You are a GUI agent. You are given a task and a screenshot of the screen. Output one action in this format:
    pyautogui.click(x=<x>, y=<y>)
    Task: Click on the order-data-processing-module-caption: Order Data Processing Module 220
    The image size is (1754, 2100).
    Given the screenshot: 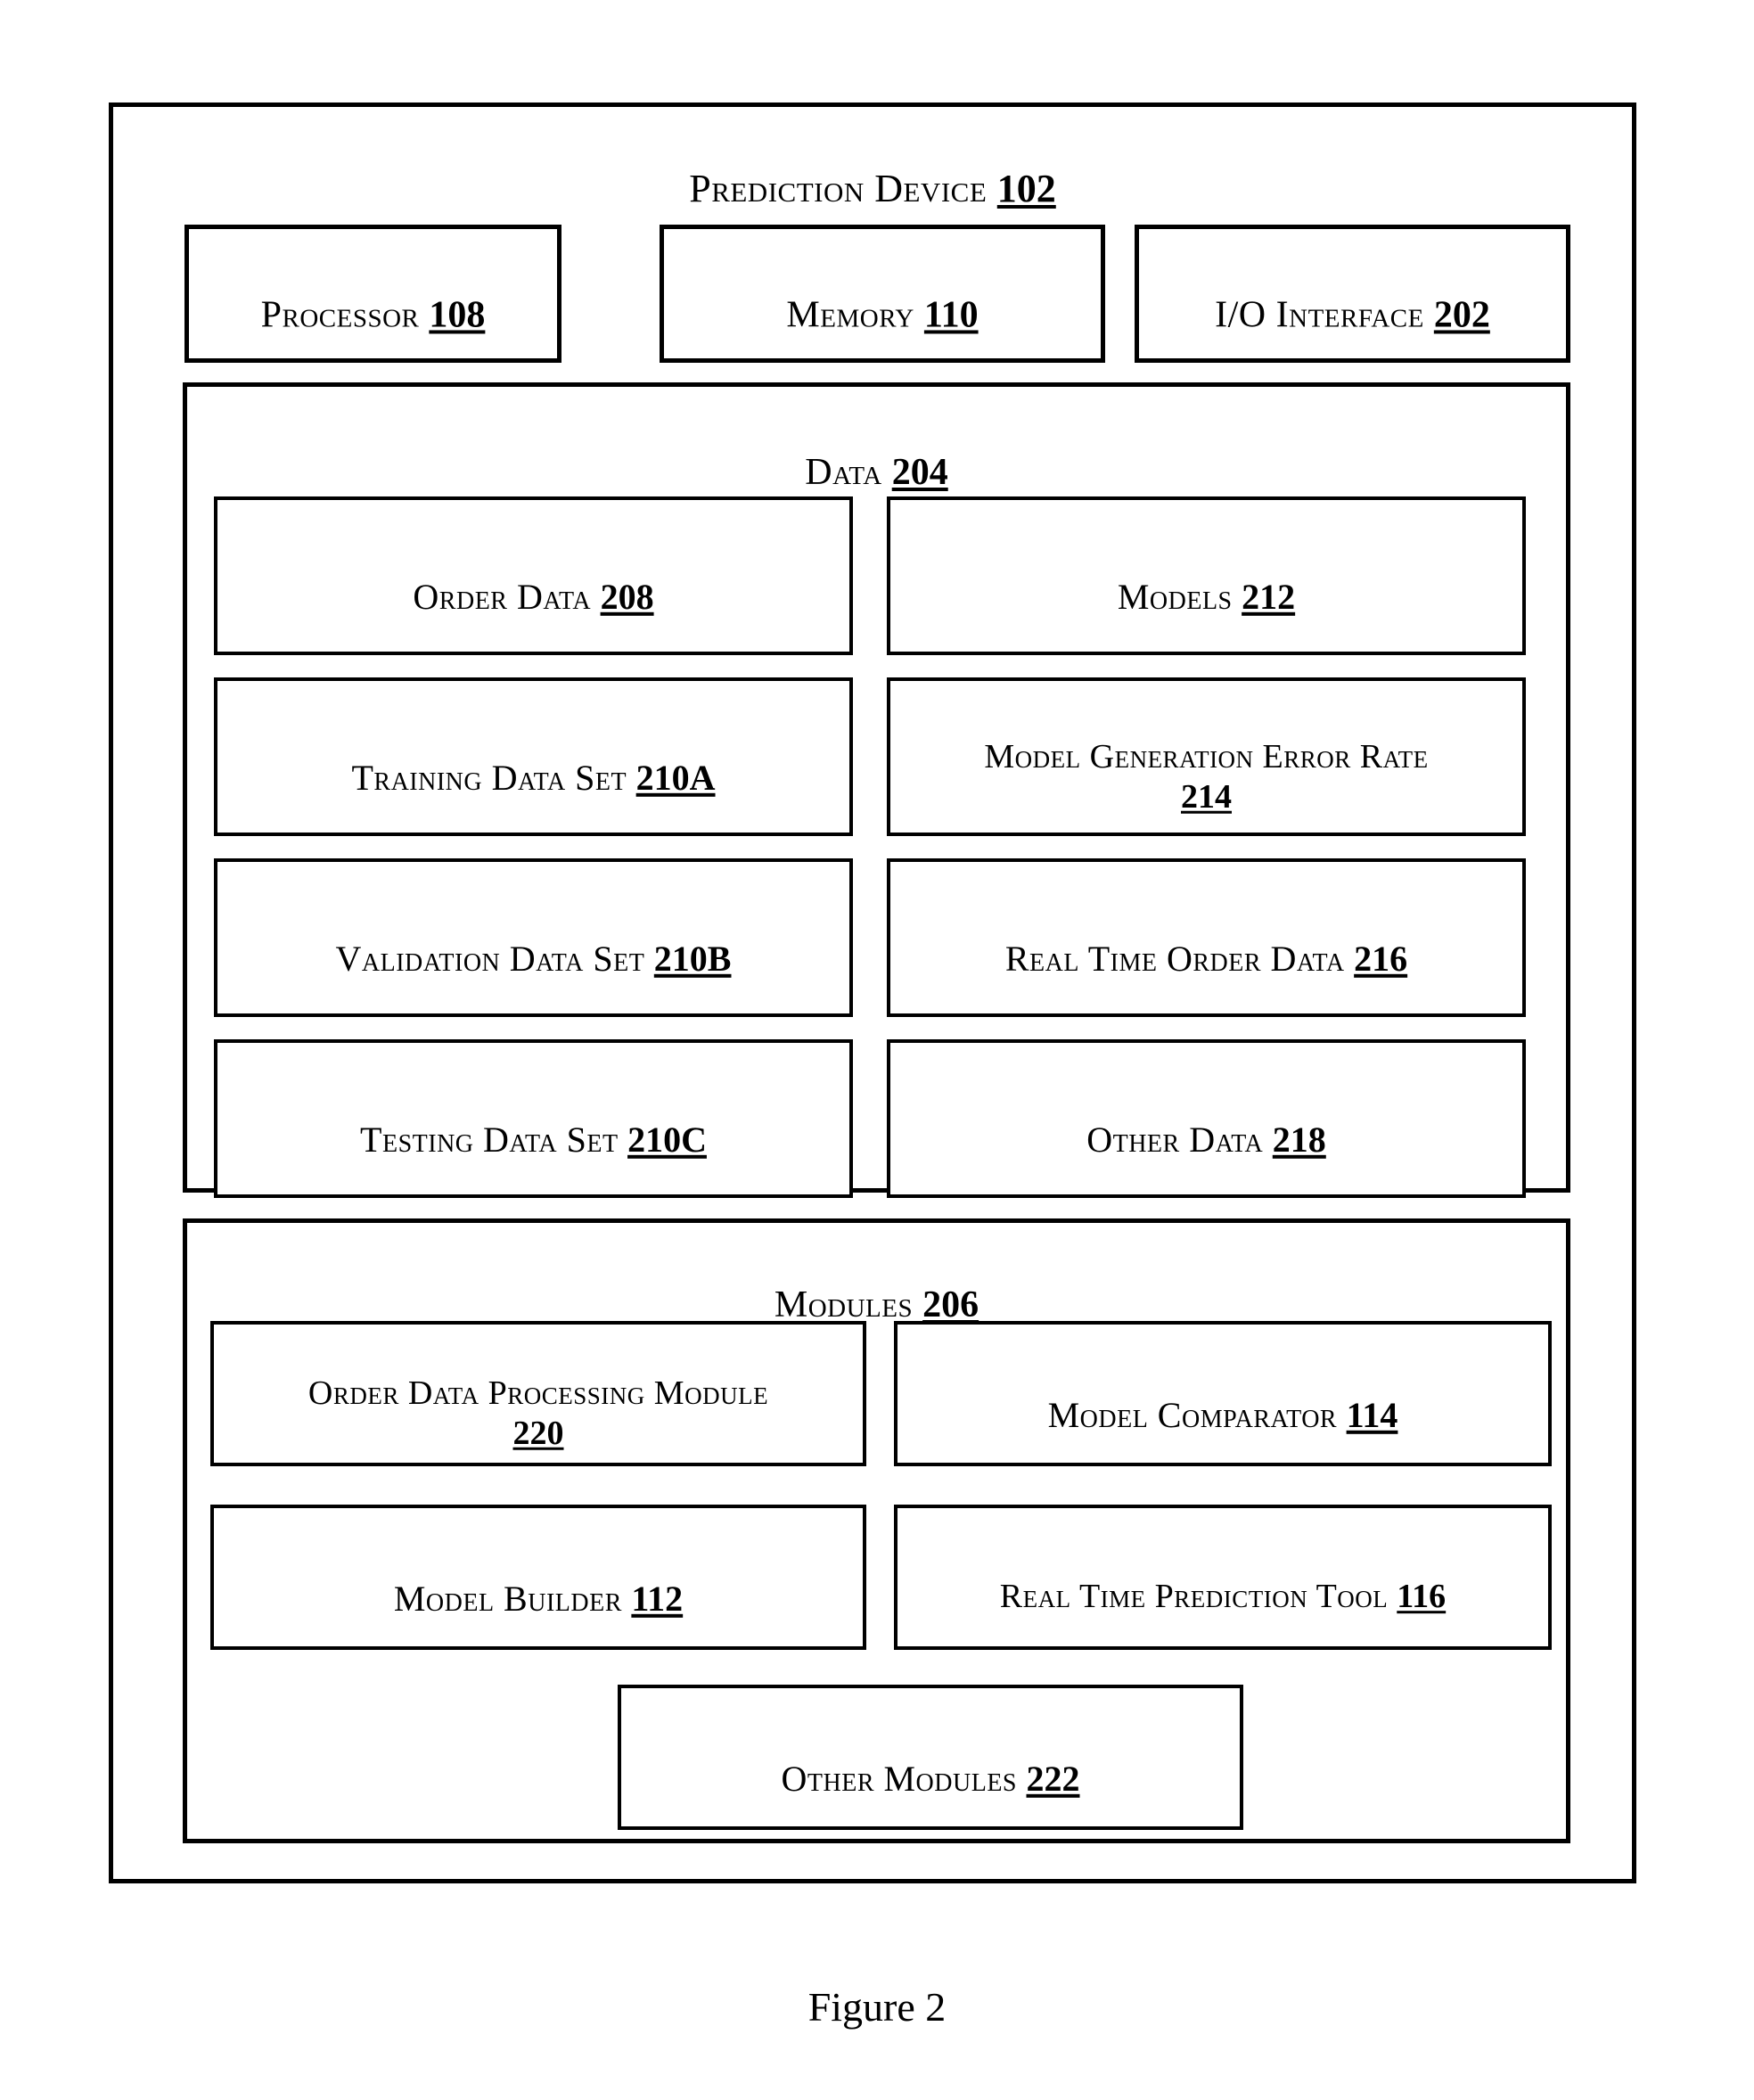 What is the action you would take?
    pyautogui.click(x=538, y=1393)
    